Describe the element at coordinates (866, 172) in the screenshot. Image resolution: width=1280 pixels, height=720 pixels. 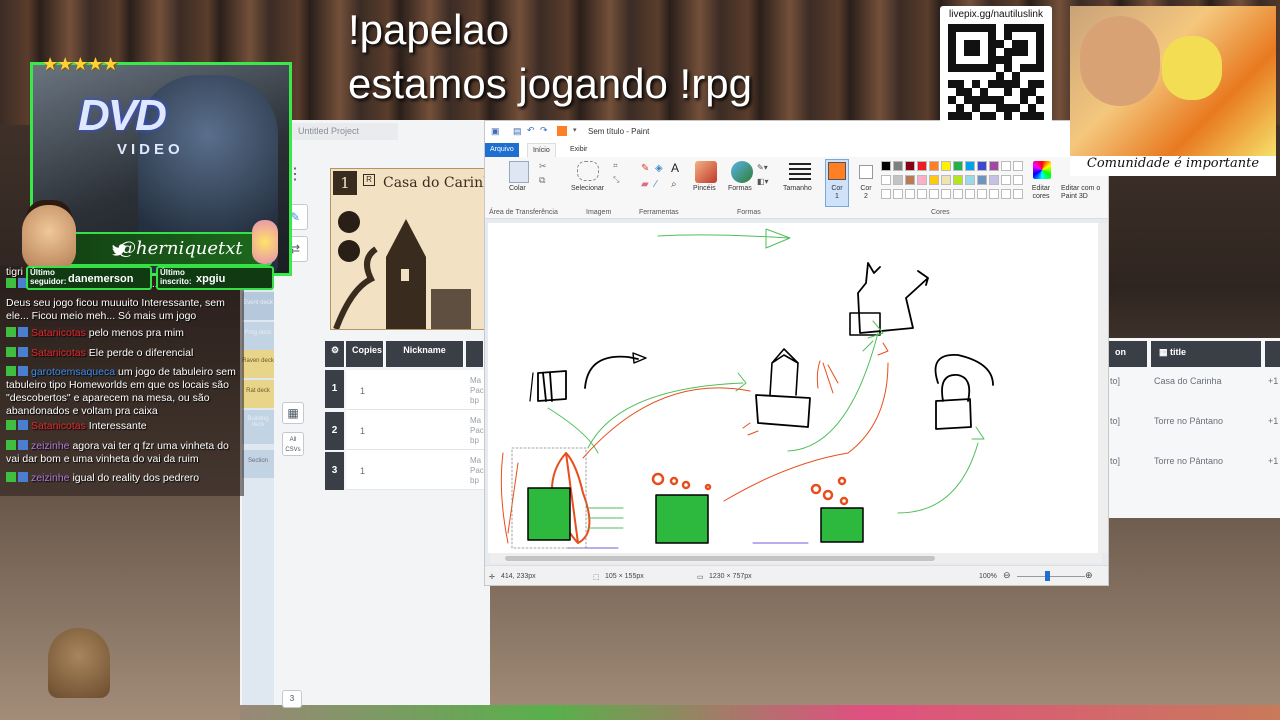
I see `color2-swatch` at that location.